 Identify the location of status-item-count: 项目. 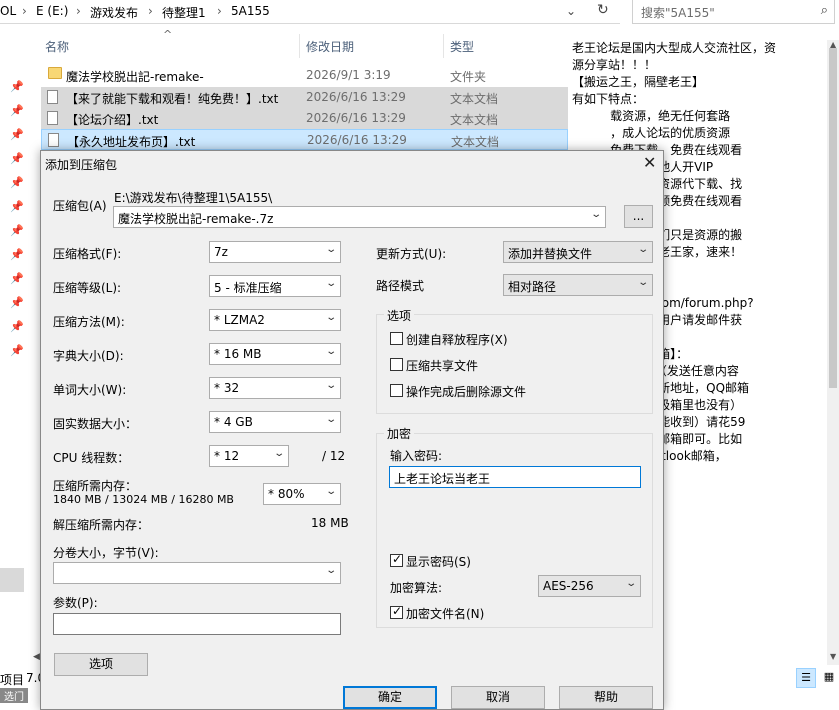
(12, 680).